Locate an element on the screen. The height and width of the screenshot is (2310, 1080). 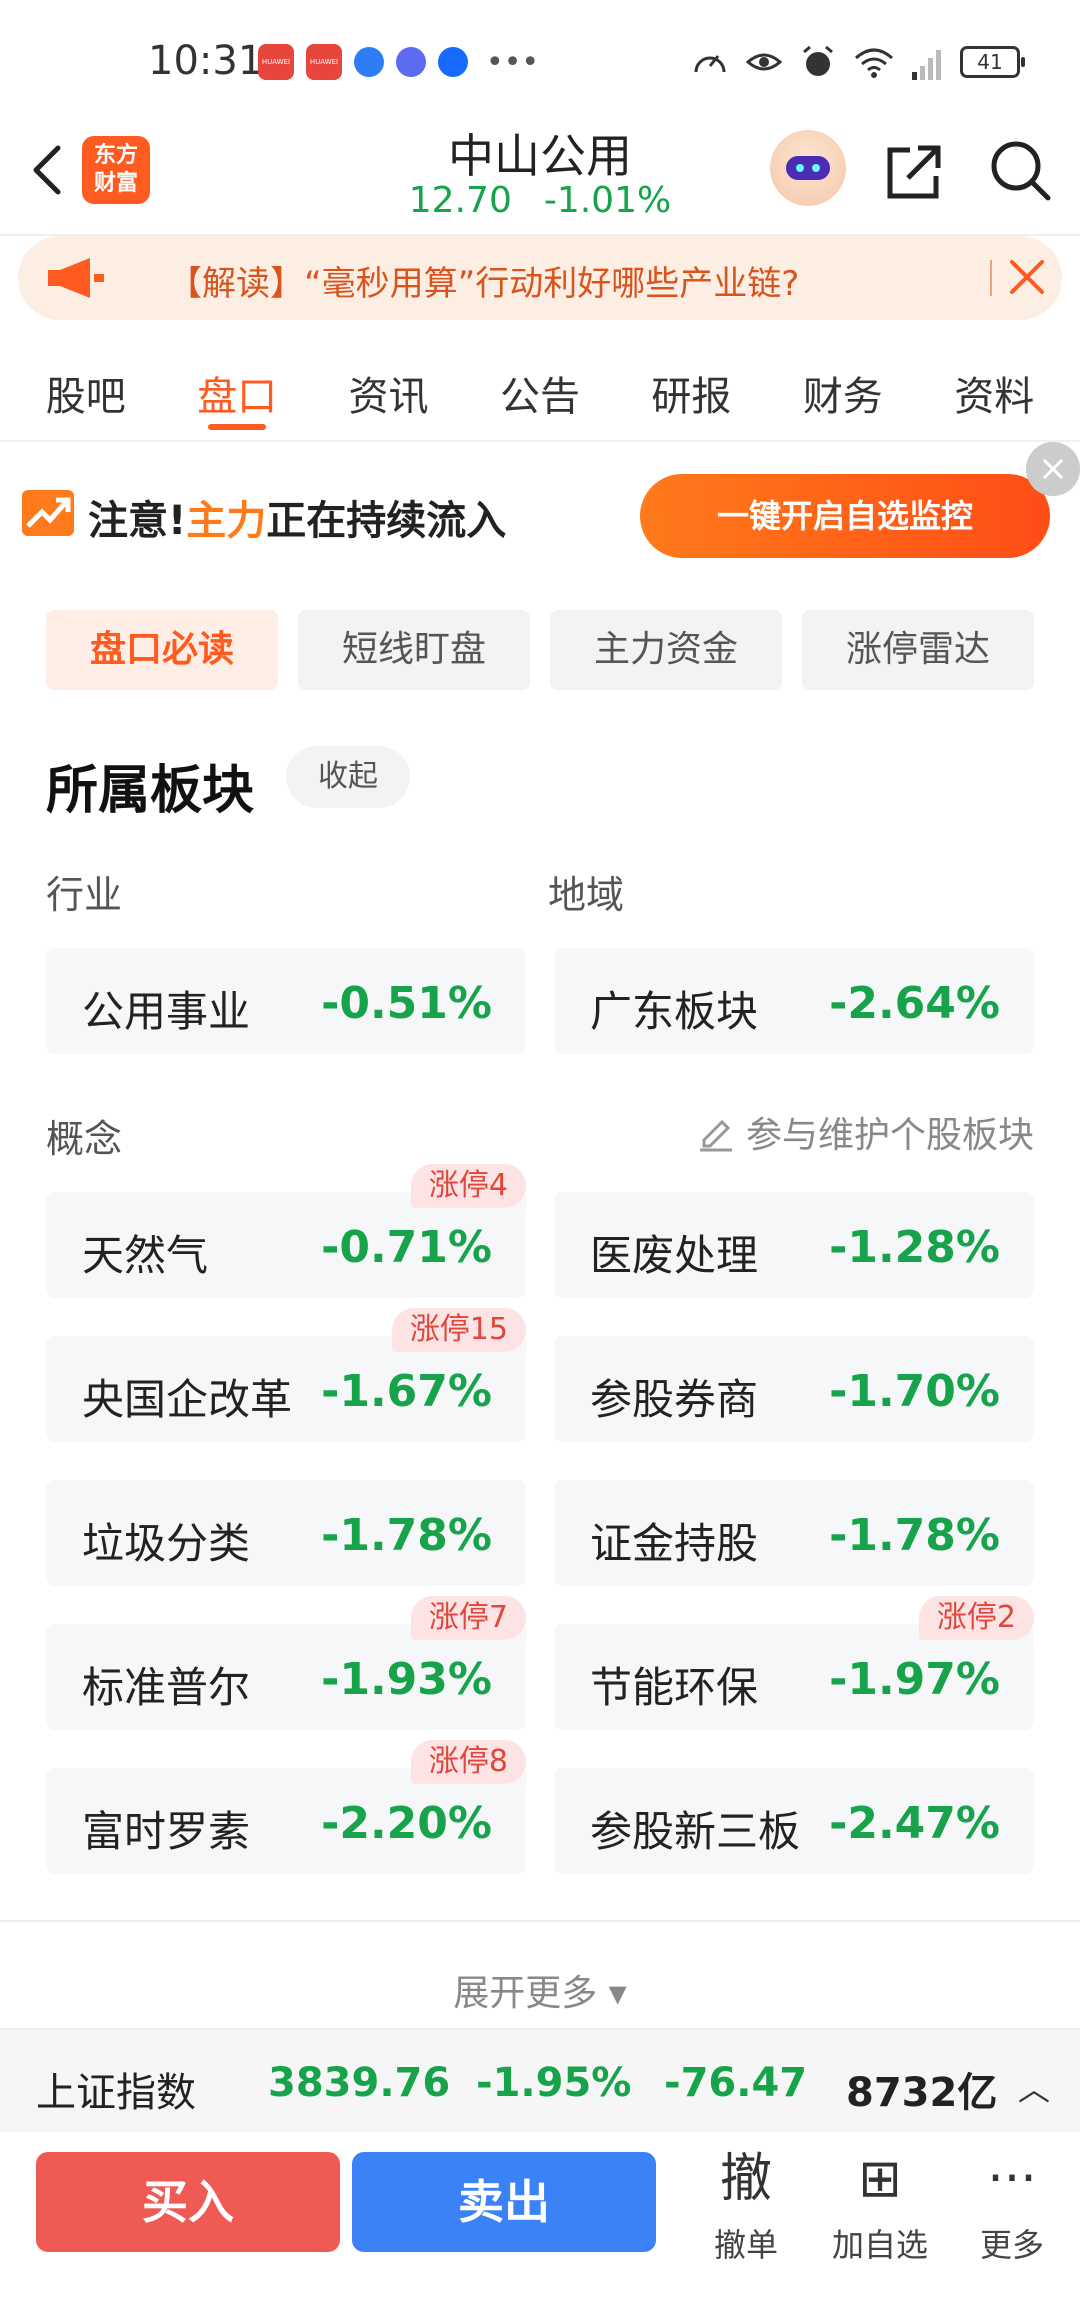
stock-quote: 12.70 -1.01% is located at coordinates (540, 200).